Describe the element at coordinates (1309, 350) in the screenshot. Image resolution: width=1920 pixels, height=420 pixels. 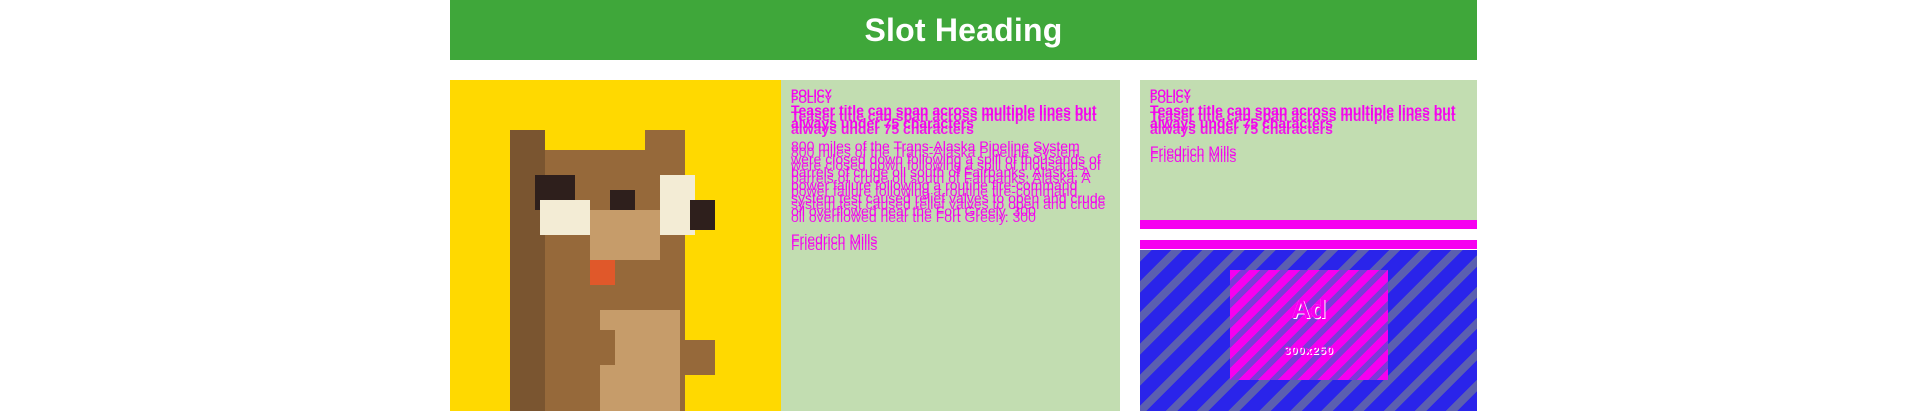
I see `ad-size: 300x250` at that location.